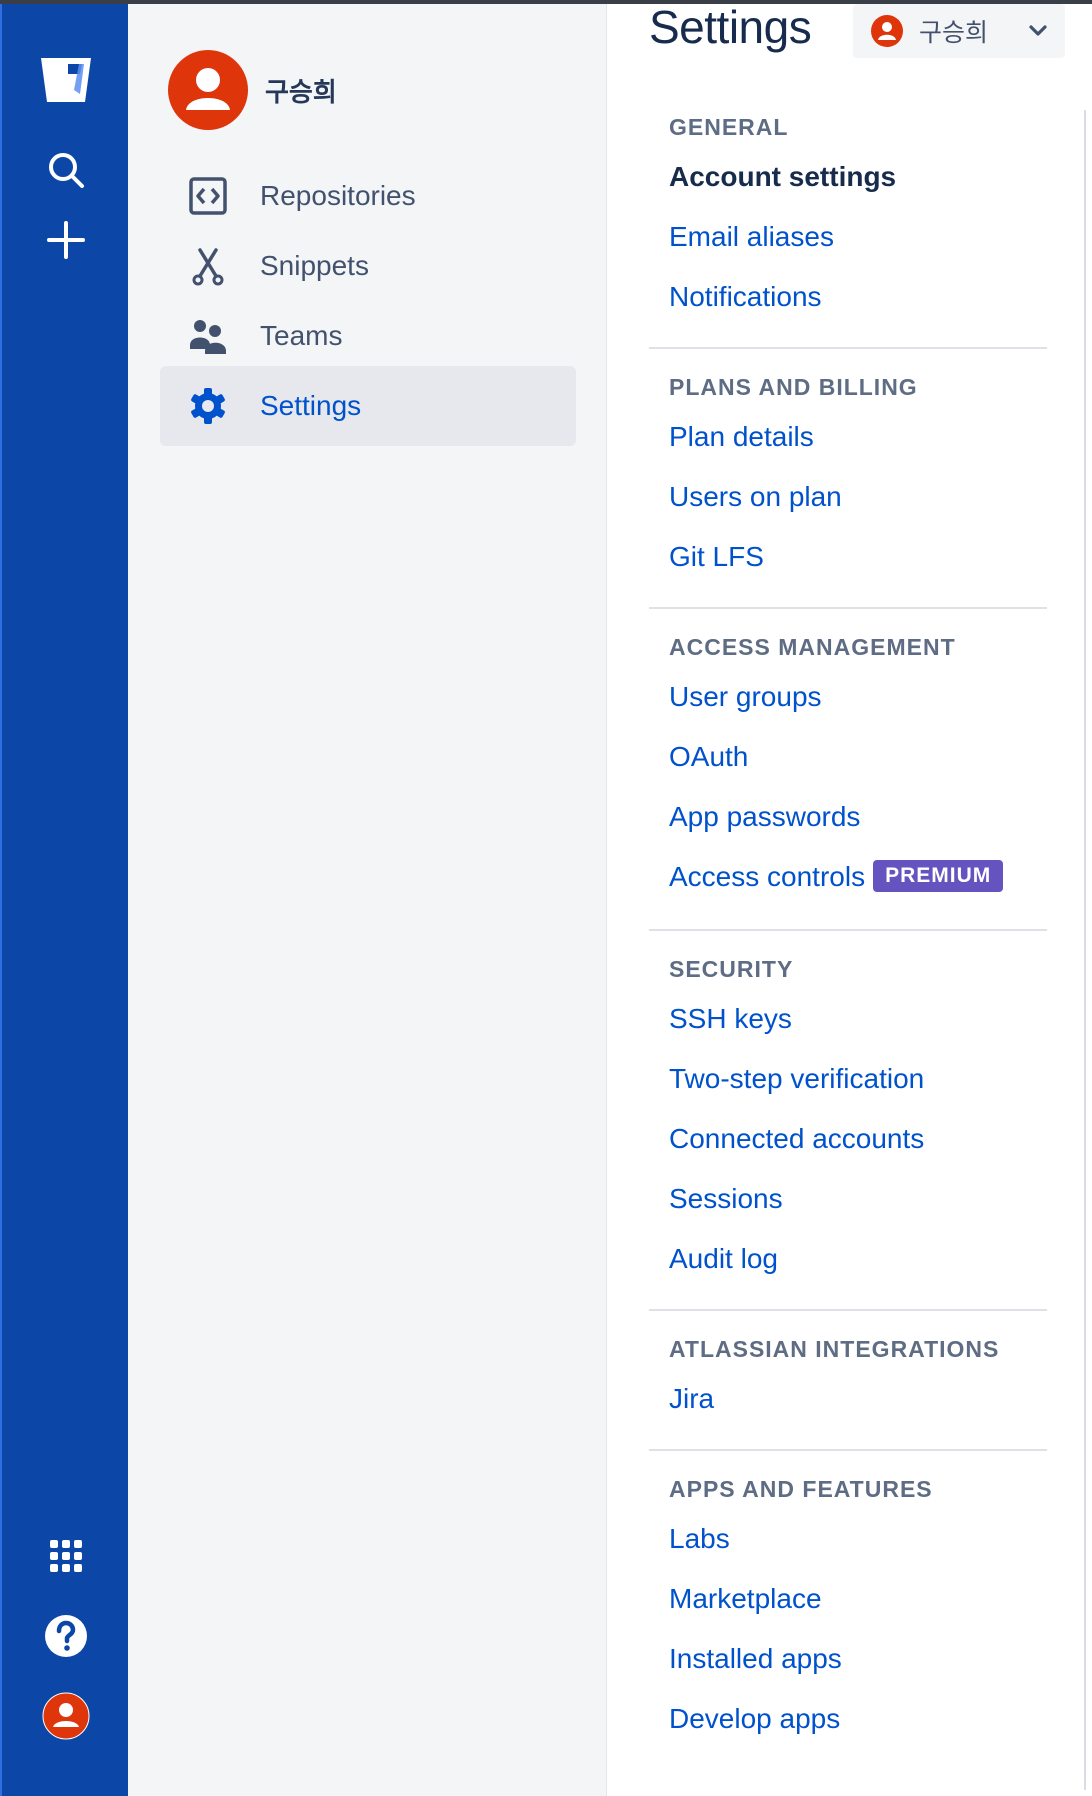  What do you see at coordinates (301, 335) in the screenshot?
I see `sidebar-item-label: Teams` at bounding box center [301, 335].